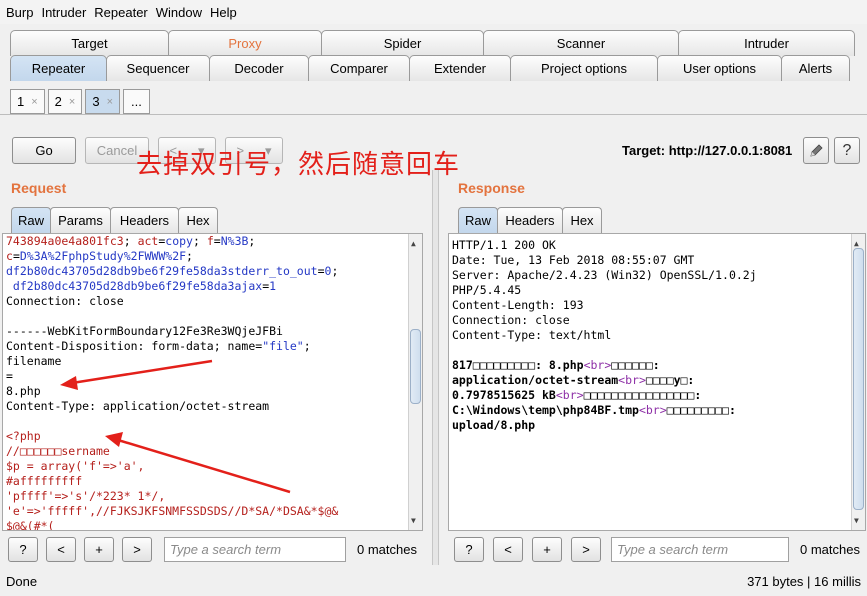 The height and width of the screenshot is (596, 867). I want to click on request-help-button: ?, so click(23, 549).